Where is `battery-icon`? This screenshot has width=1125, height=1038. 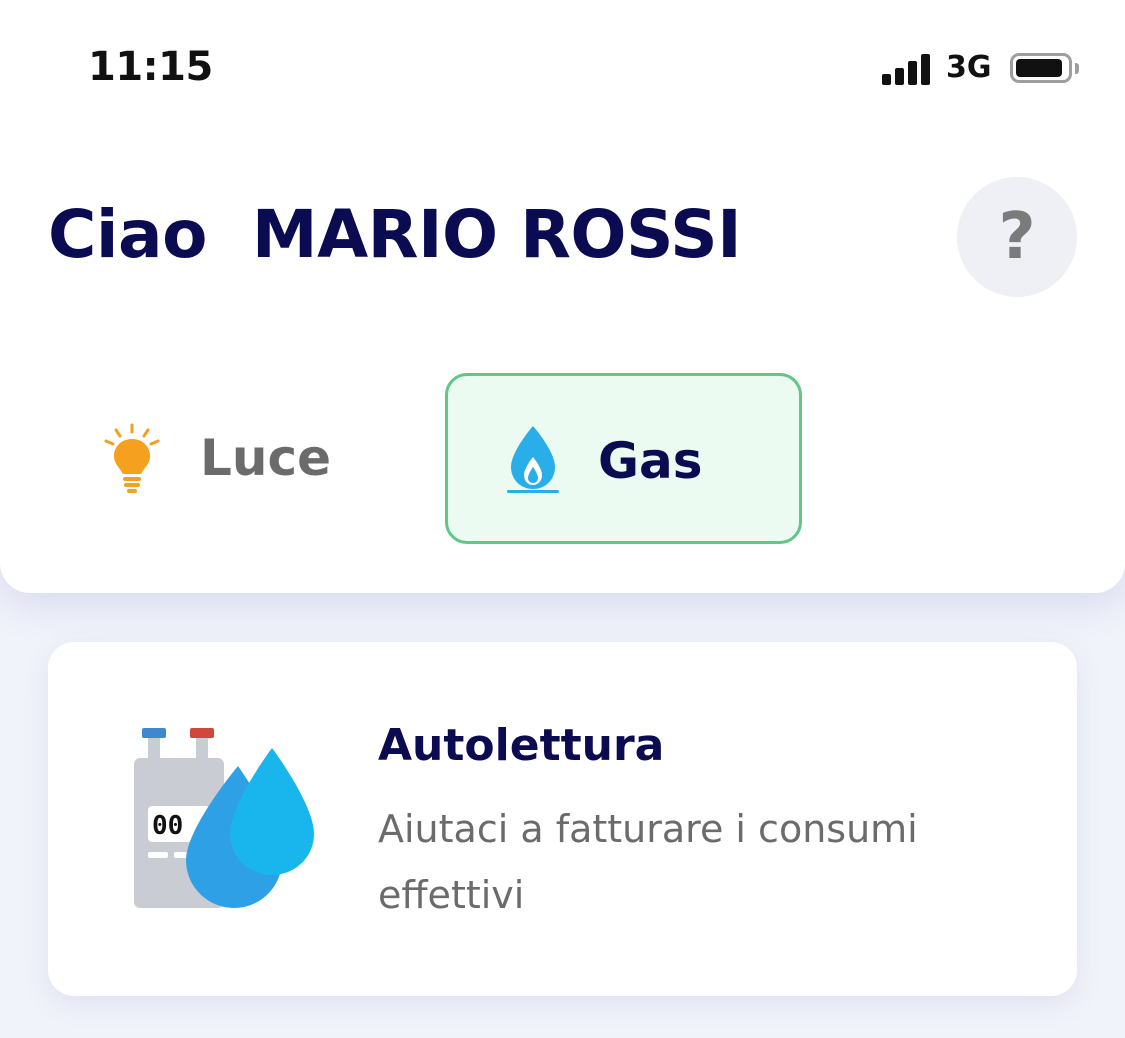 battery-icon is located at coordinates (1041, 68).